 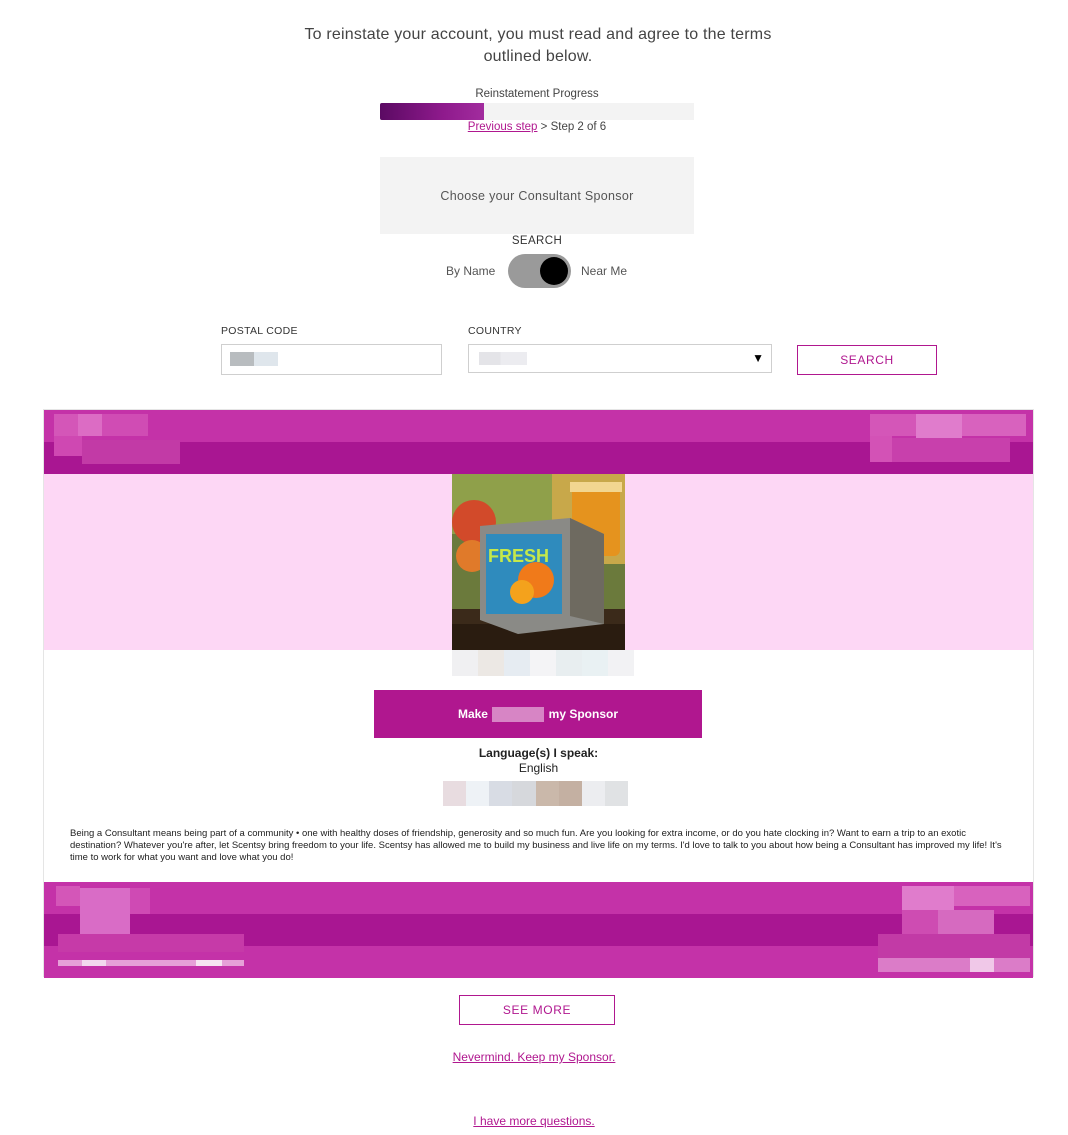 What do you see at coordinates (537, 195) in the screenshot?
I see `choose-sponsor-heading: Choose your Consultant Sponsor` at bounding box center [537, 195].